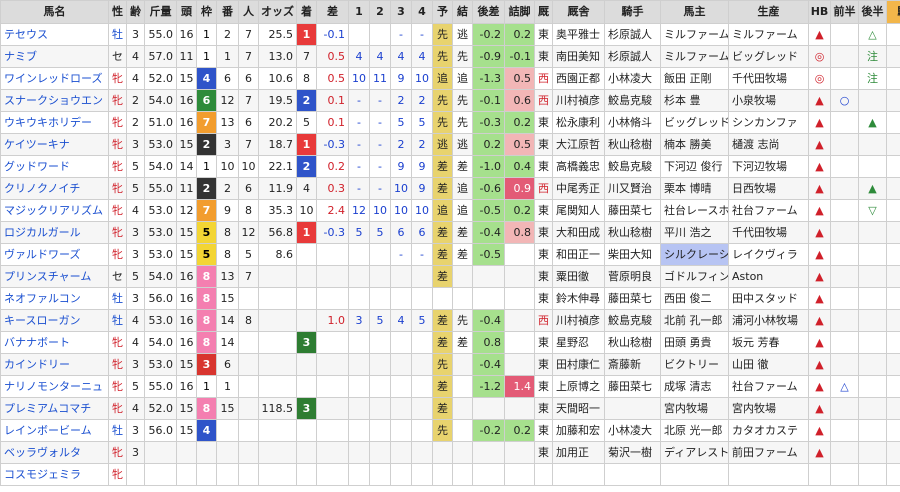 The image size is (900, 492). Describe the element at coordinates (306, 408) in the screenshot. I see `cell-chaku: 3` at that location.